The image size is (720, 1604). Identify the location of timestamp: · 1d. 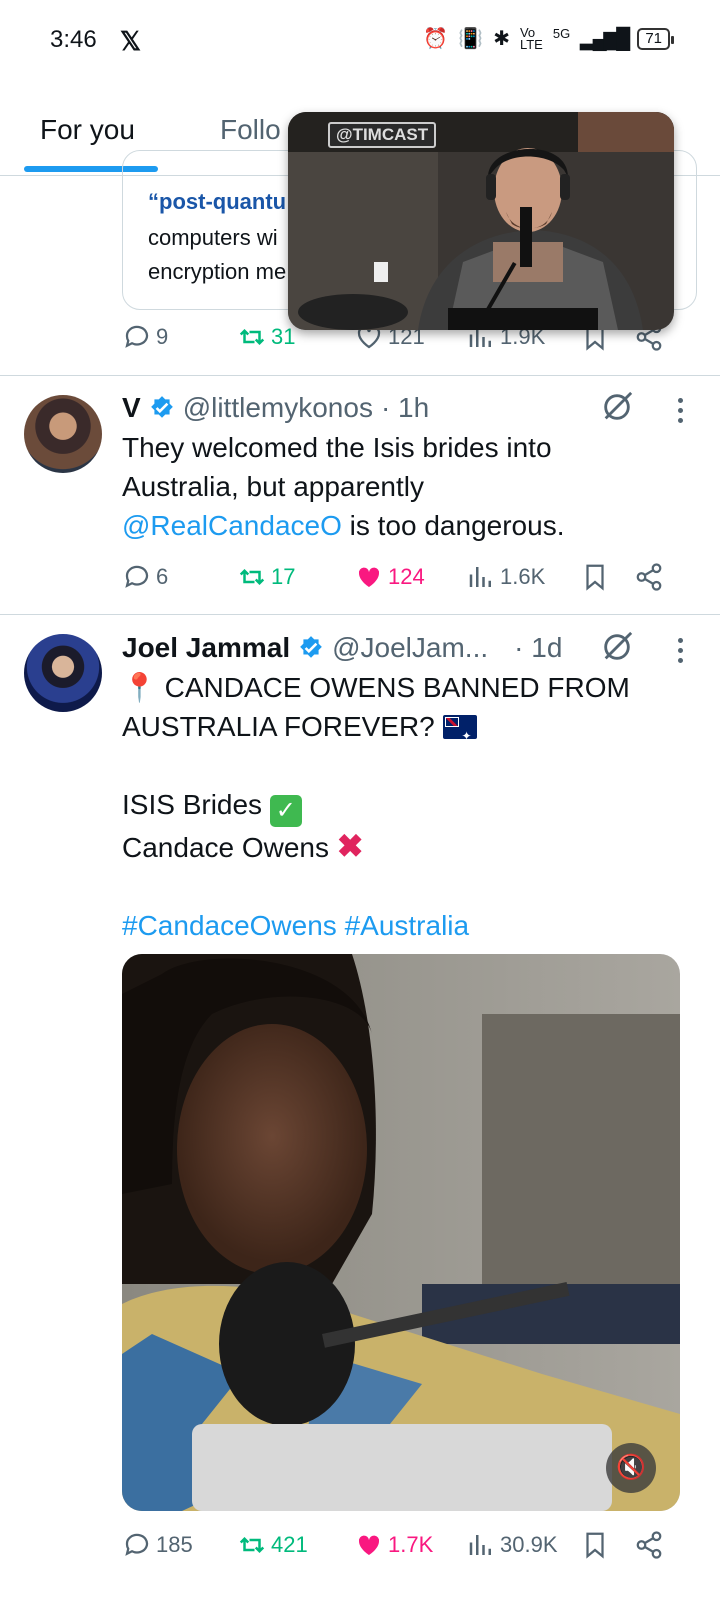
(538, 648).